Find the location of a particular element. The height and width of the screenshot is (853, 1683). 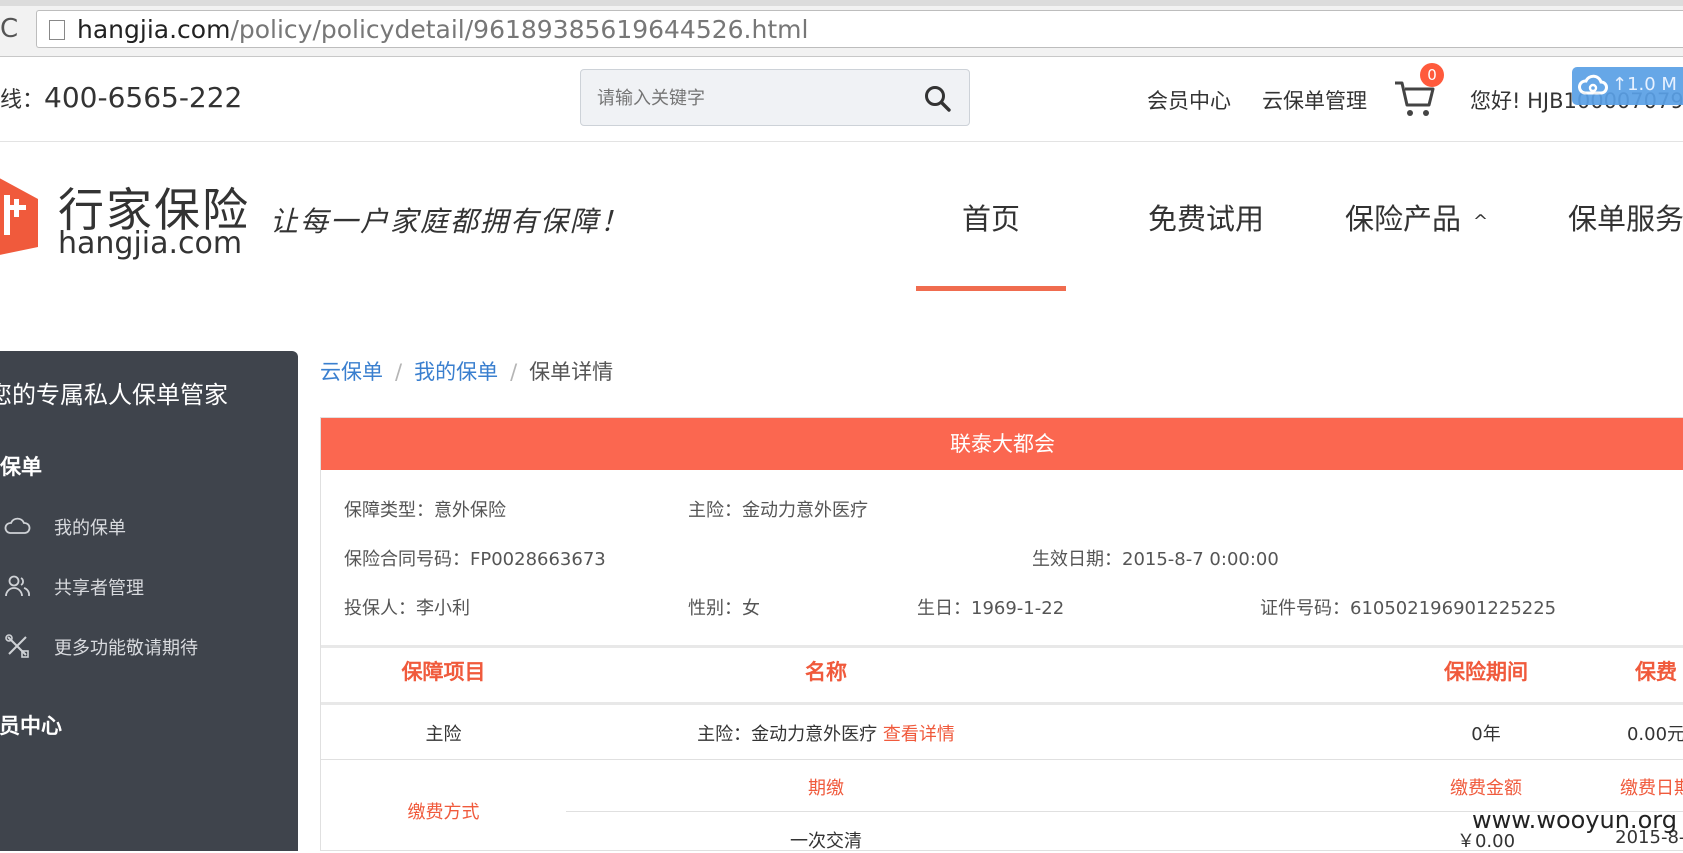

breadcrumb-cloud-policy: 云保单 is located at coordinates (351, 372).